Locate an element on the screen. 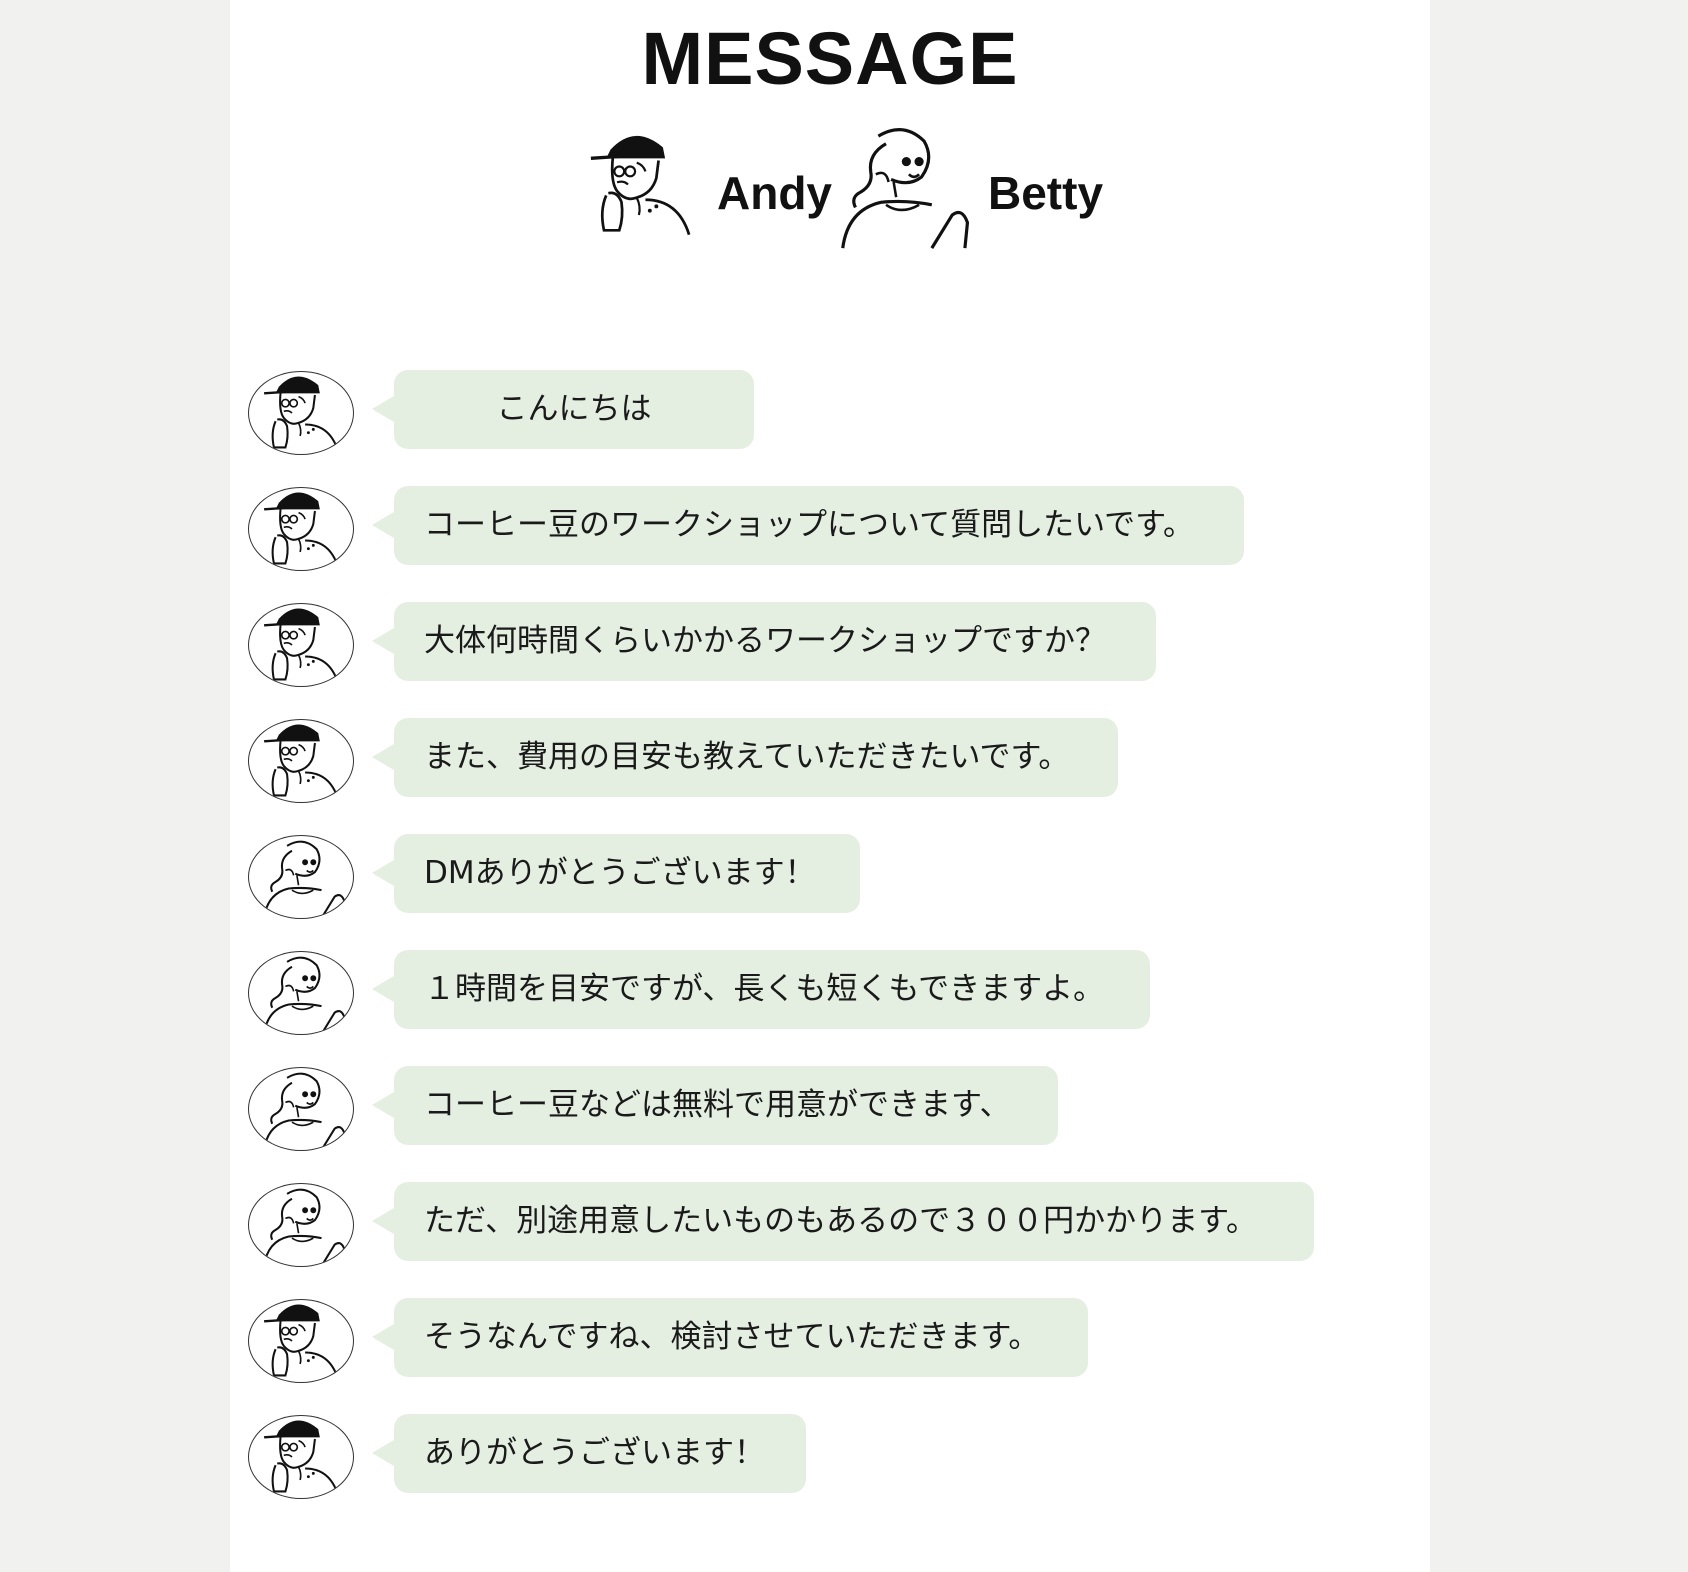  betty-illustration-icon is located at coordinates (905, 189).